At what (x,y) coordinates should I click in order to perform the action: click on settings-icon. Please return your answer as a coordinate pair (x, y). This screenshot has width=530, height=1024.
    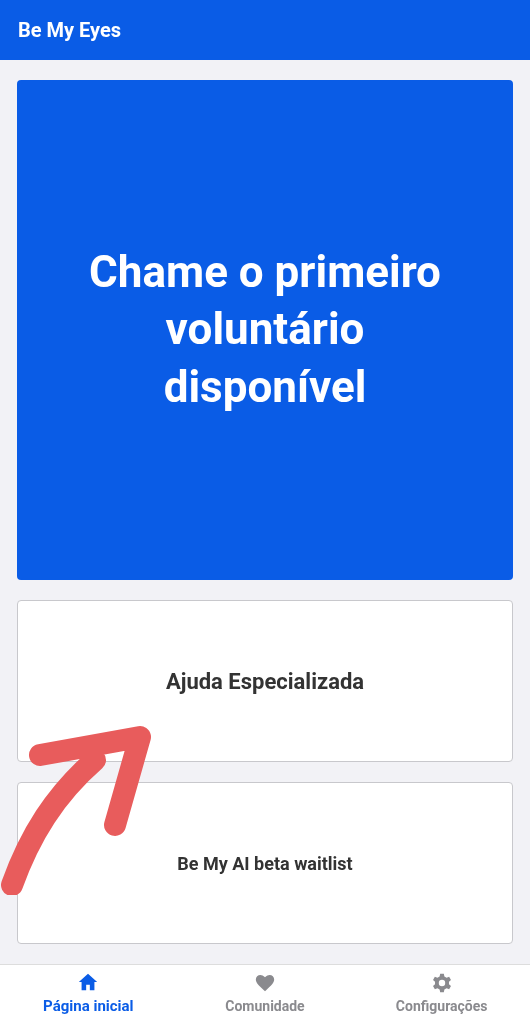
    Looking at the image, I should click on (441, 983).